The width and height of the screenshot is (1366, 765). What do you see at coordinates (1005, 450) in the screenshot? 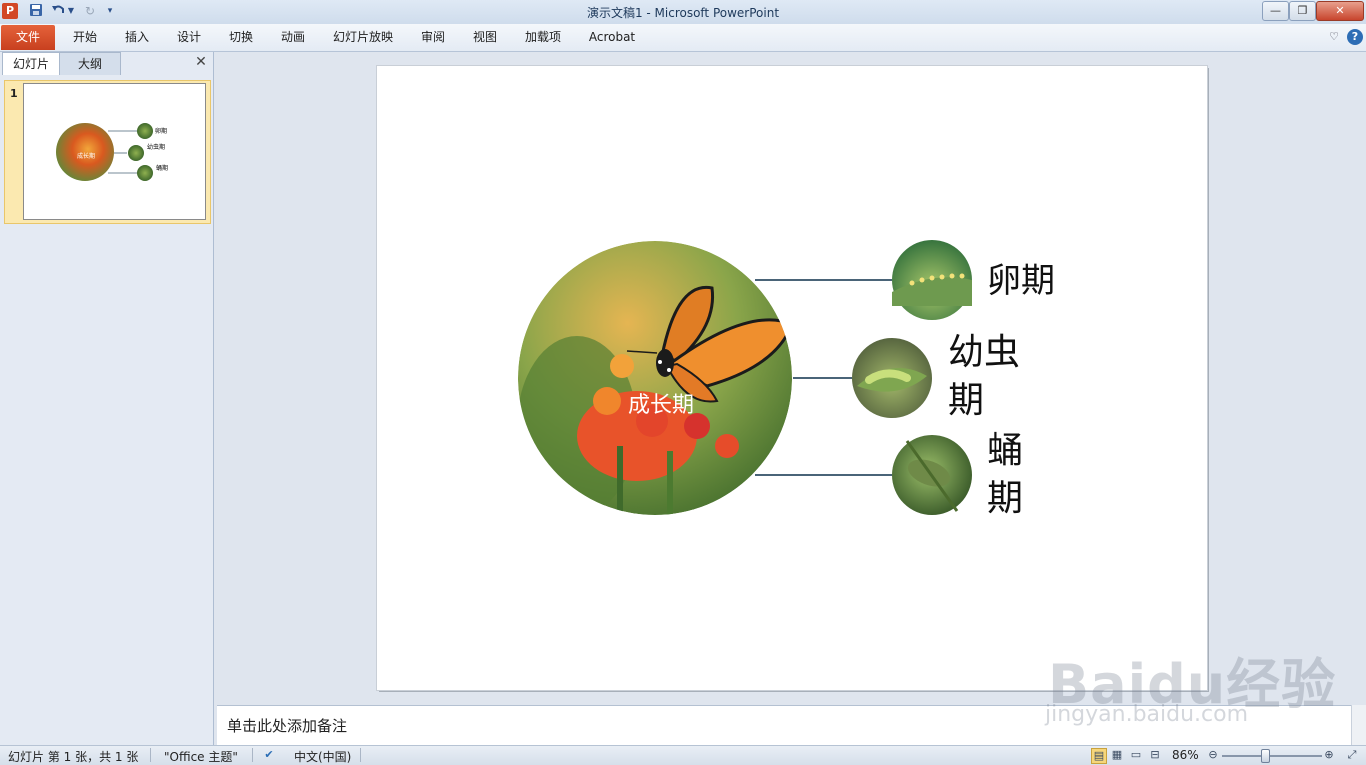
I see `stage-label-pupa-line1: 蛹` at bounding box center [1005, 450].